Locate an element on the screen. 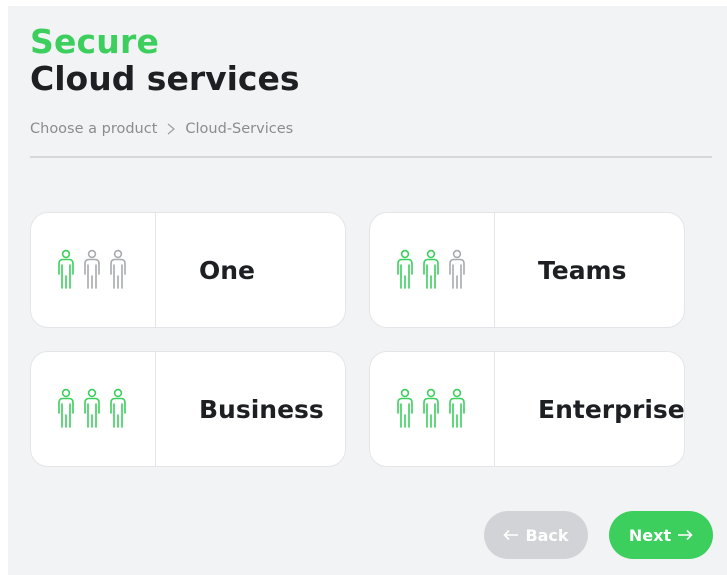 The width and height of the screenshot is (727, 575). page-title-accent: Secure is located at coordinates (95, 41).